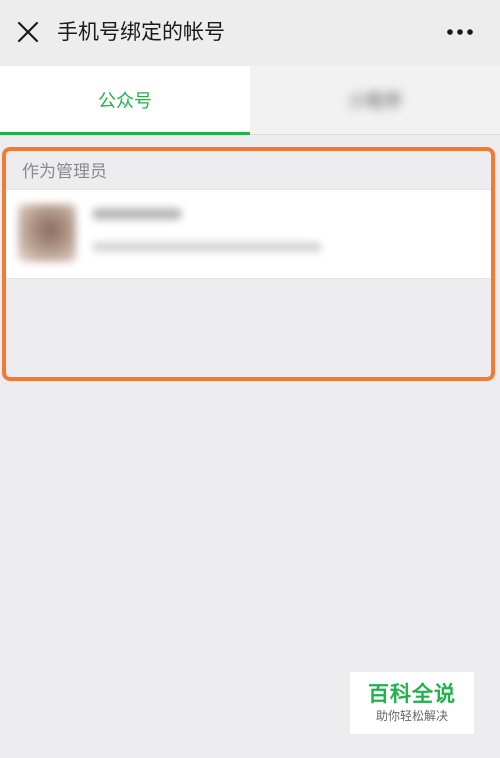  I want to click on account-description-redacted, so click(207, 247).